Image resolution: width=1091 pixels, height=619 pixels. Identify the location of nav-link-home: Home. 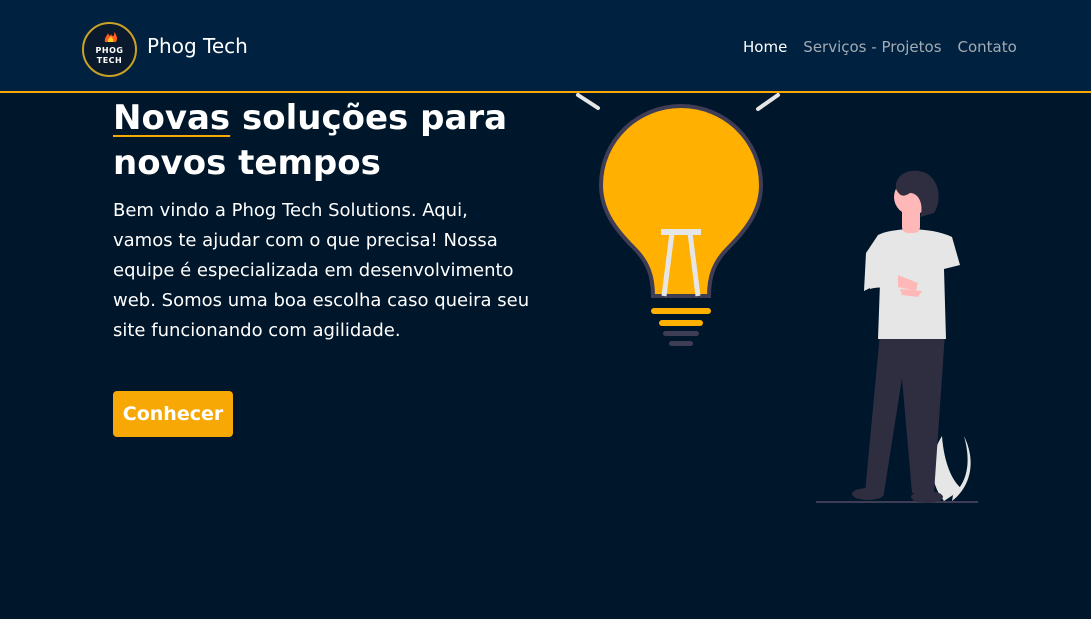
(765, 47).